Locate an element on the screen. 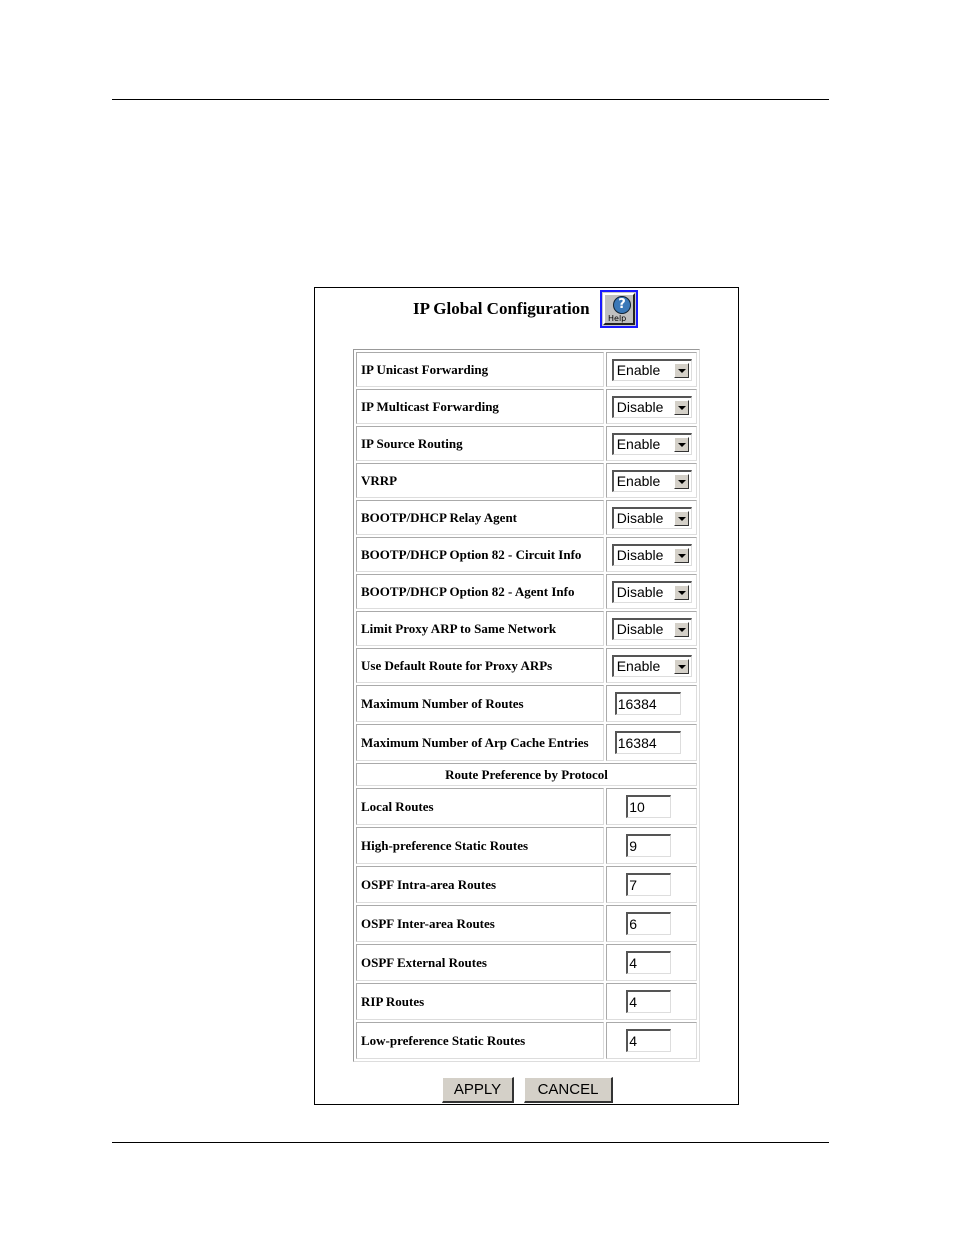  setting-label: IP Unicast Forwarding is located at coordinates (480, 369).